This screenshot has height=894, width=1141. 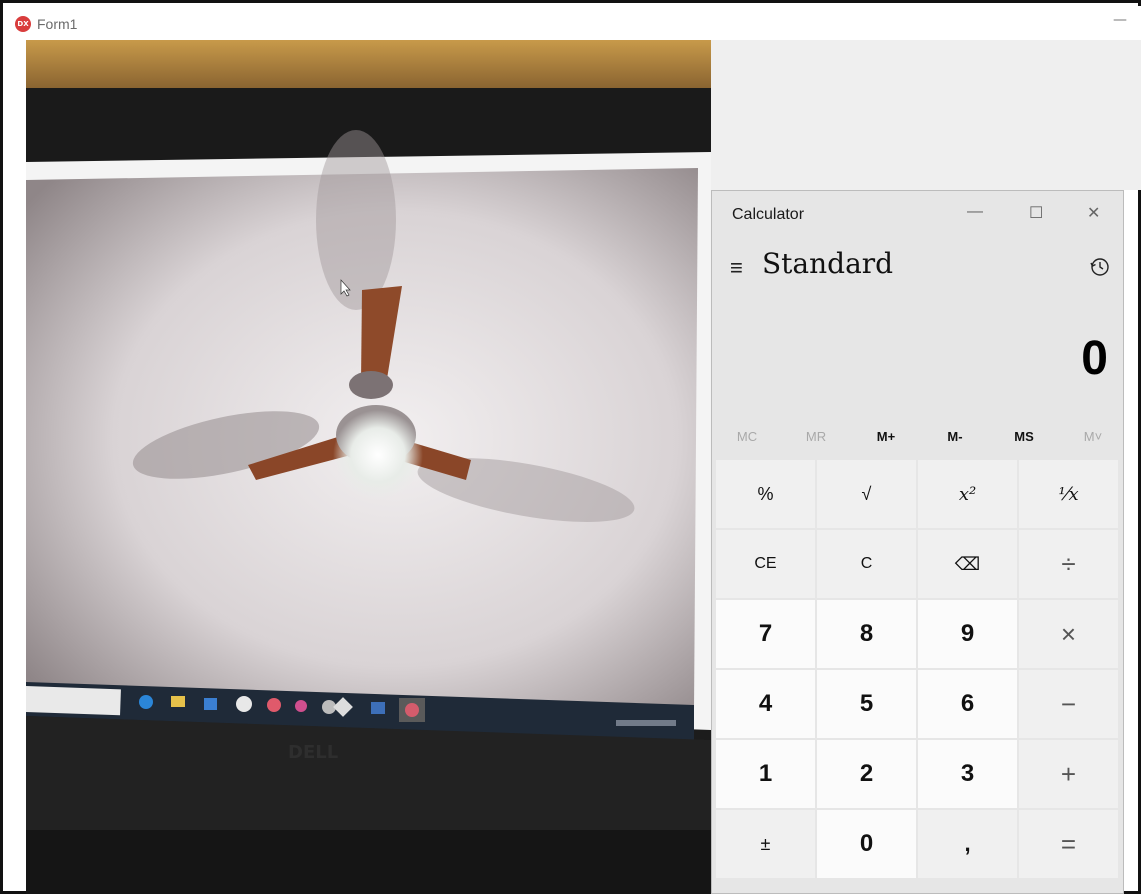 I want to click on subtract-button: −, so click(x=1068, y=704).